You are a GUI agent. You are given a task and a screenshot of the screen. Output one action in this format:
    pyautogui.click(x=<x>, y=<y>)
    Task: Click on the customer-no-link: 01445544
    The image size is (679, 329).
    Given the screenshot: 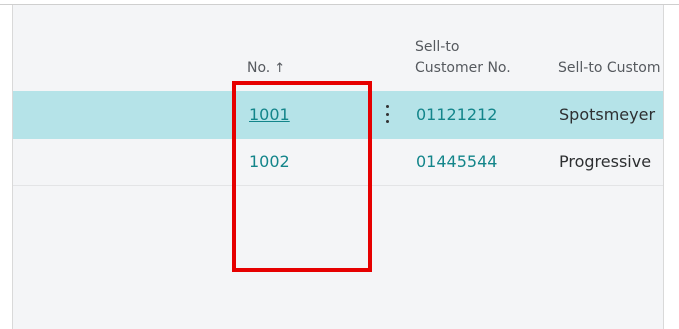 What is the action you would take?
    pyautogui.click(x=456, y=162)
    